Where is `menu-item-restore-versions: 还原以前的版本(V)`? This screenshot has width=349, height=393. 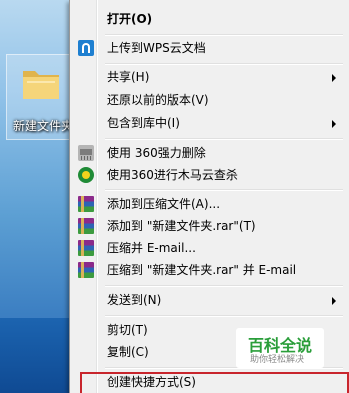 menu-item-restore-versions: 还原以前的版本(V) is located at coordinates (209, 100).